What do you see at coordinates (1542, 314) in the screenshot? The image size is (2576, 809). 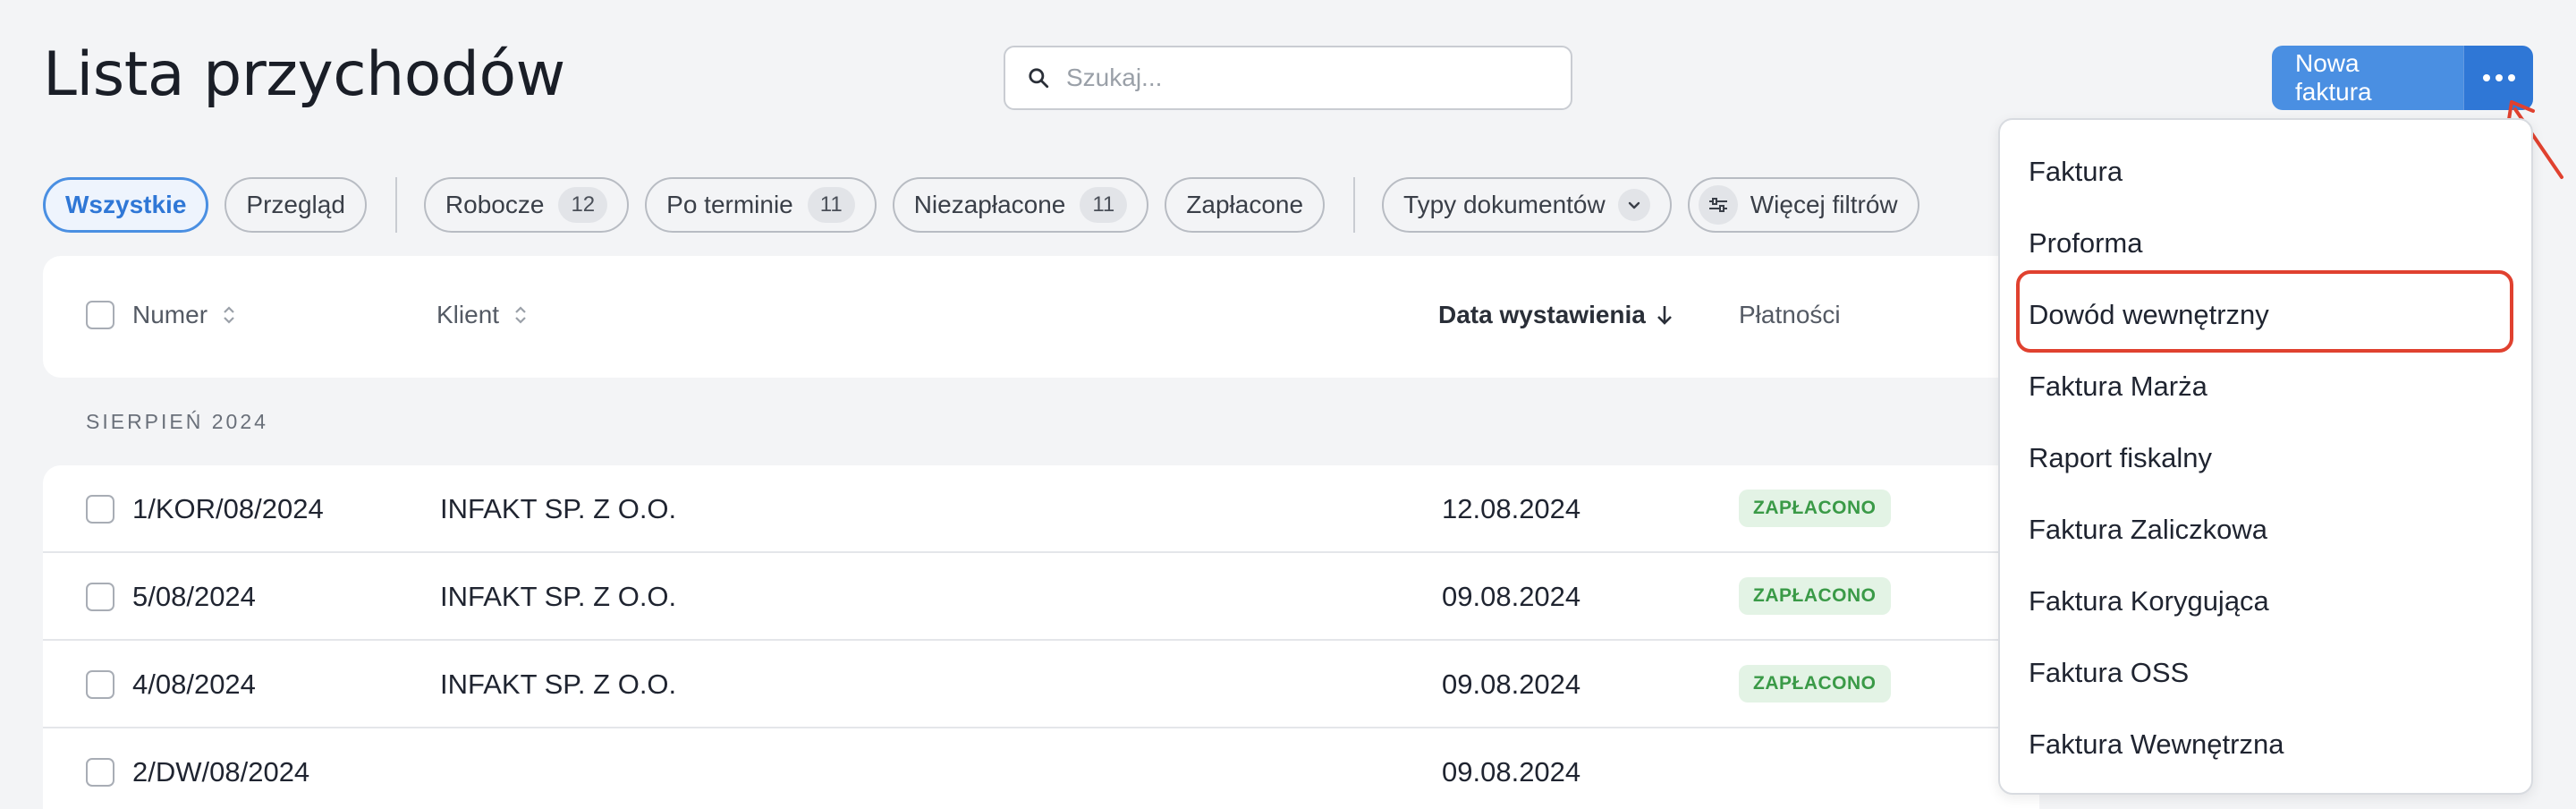 I see `column-issue-date-label: Data wystawienia` at bounding box center [1542, 314].